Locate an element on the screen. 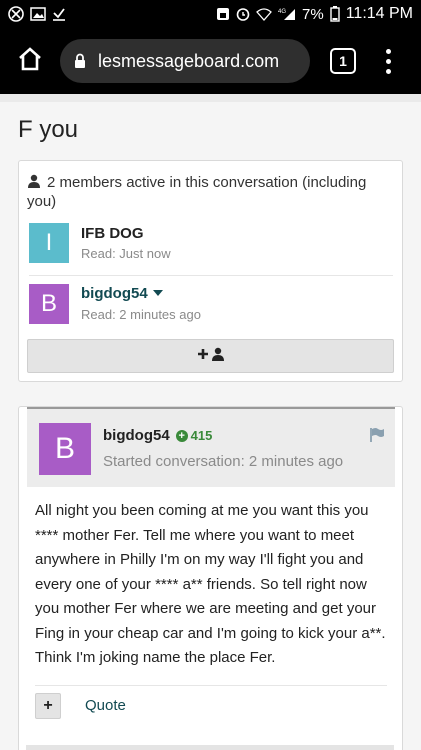  member-name: IFB DOG is located at coordinates (112, 233).